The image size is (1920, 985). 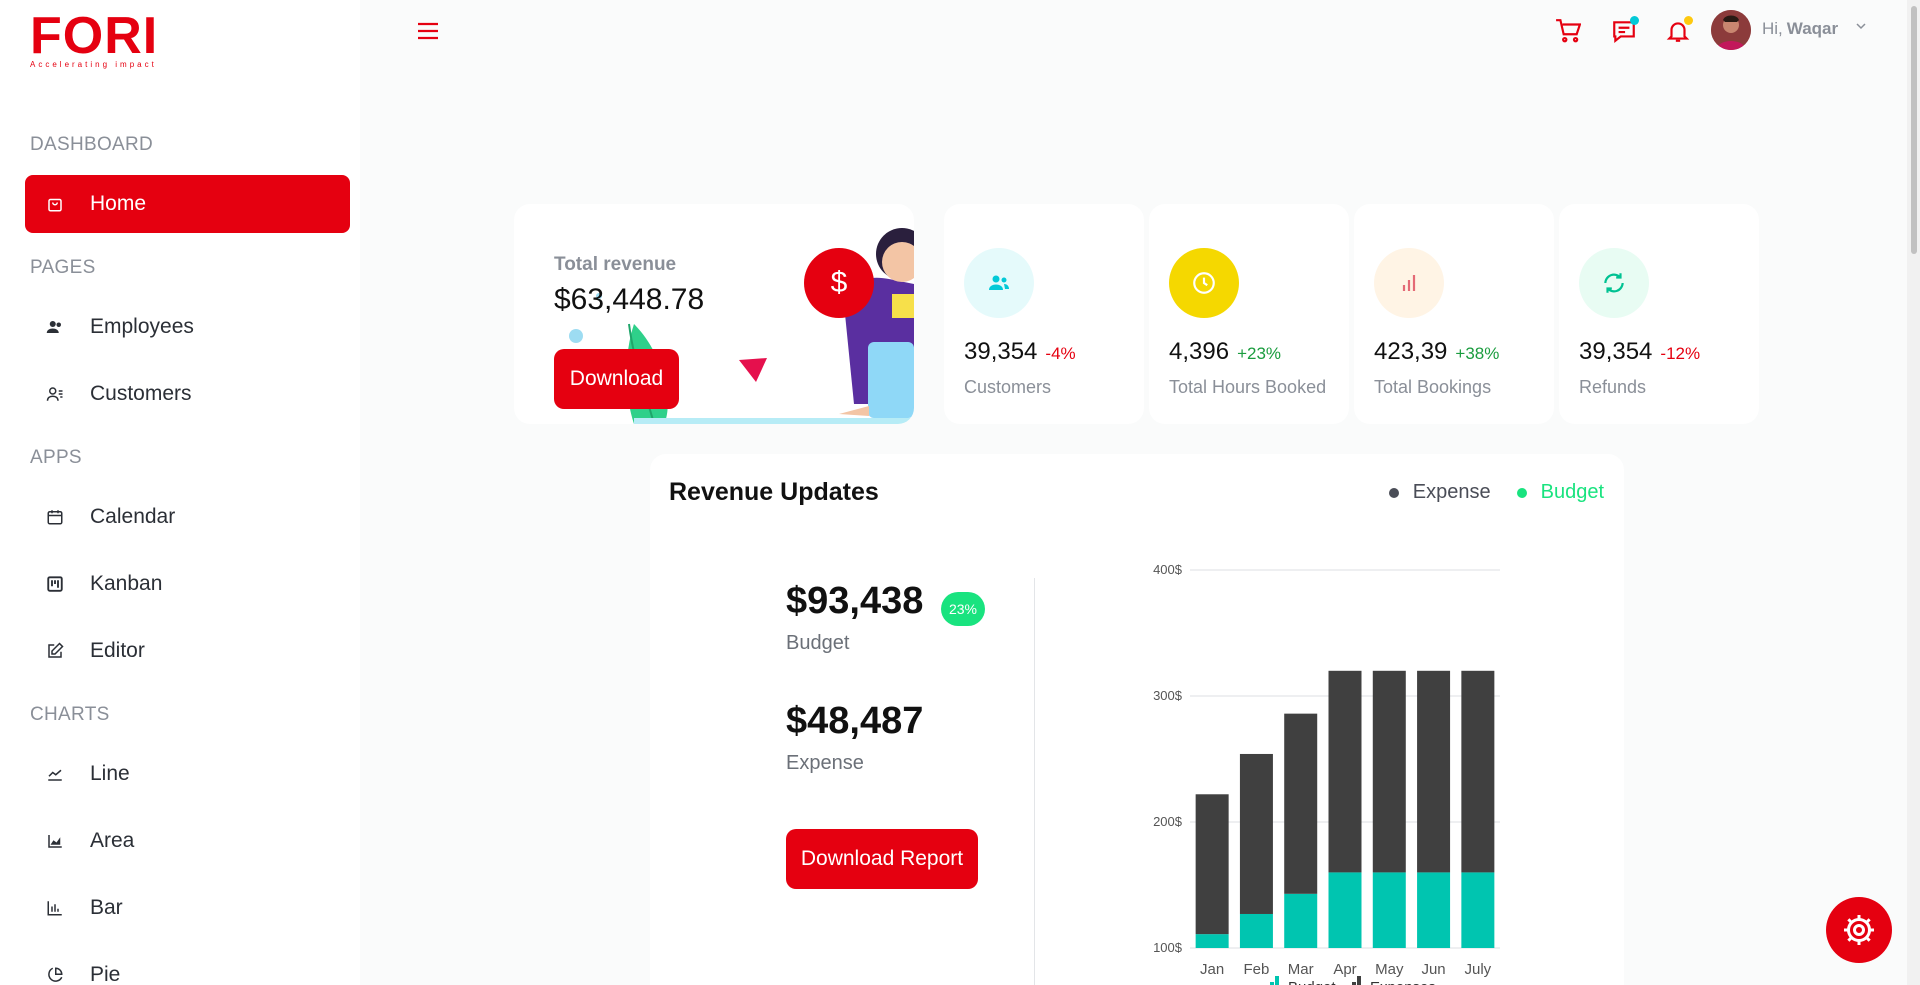 I want to click on settings-button, so click(x=1859, y=930).